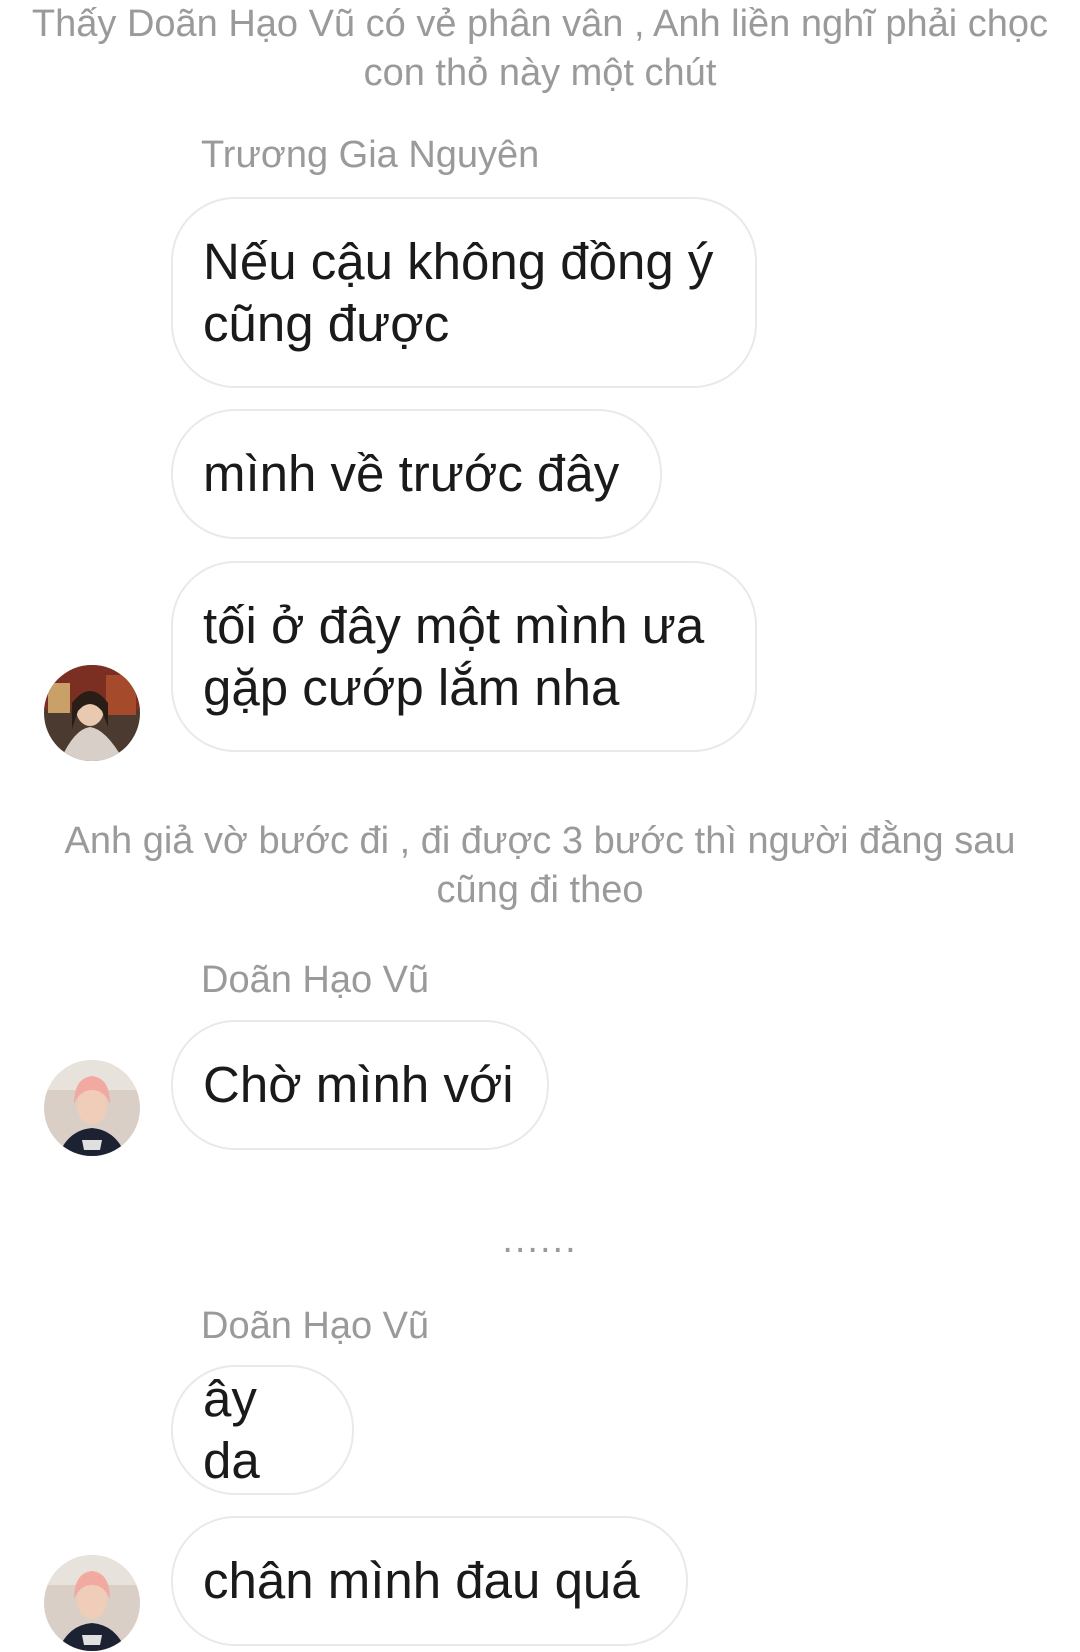 This screenshot has height=1652, width=1080. I want to click on message-text: Chờ mình với, so click(358, 1084).